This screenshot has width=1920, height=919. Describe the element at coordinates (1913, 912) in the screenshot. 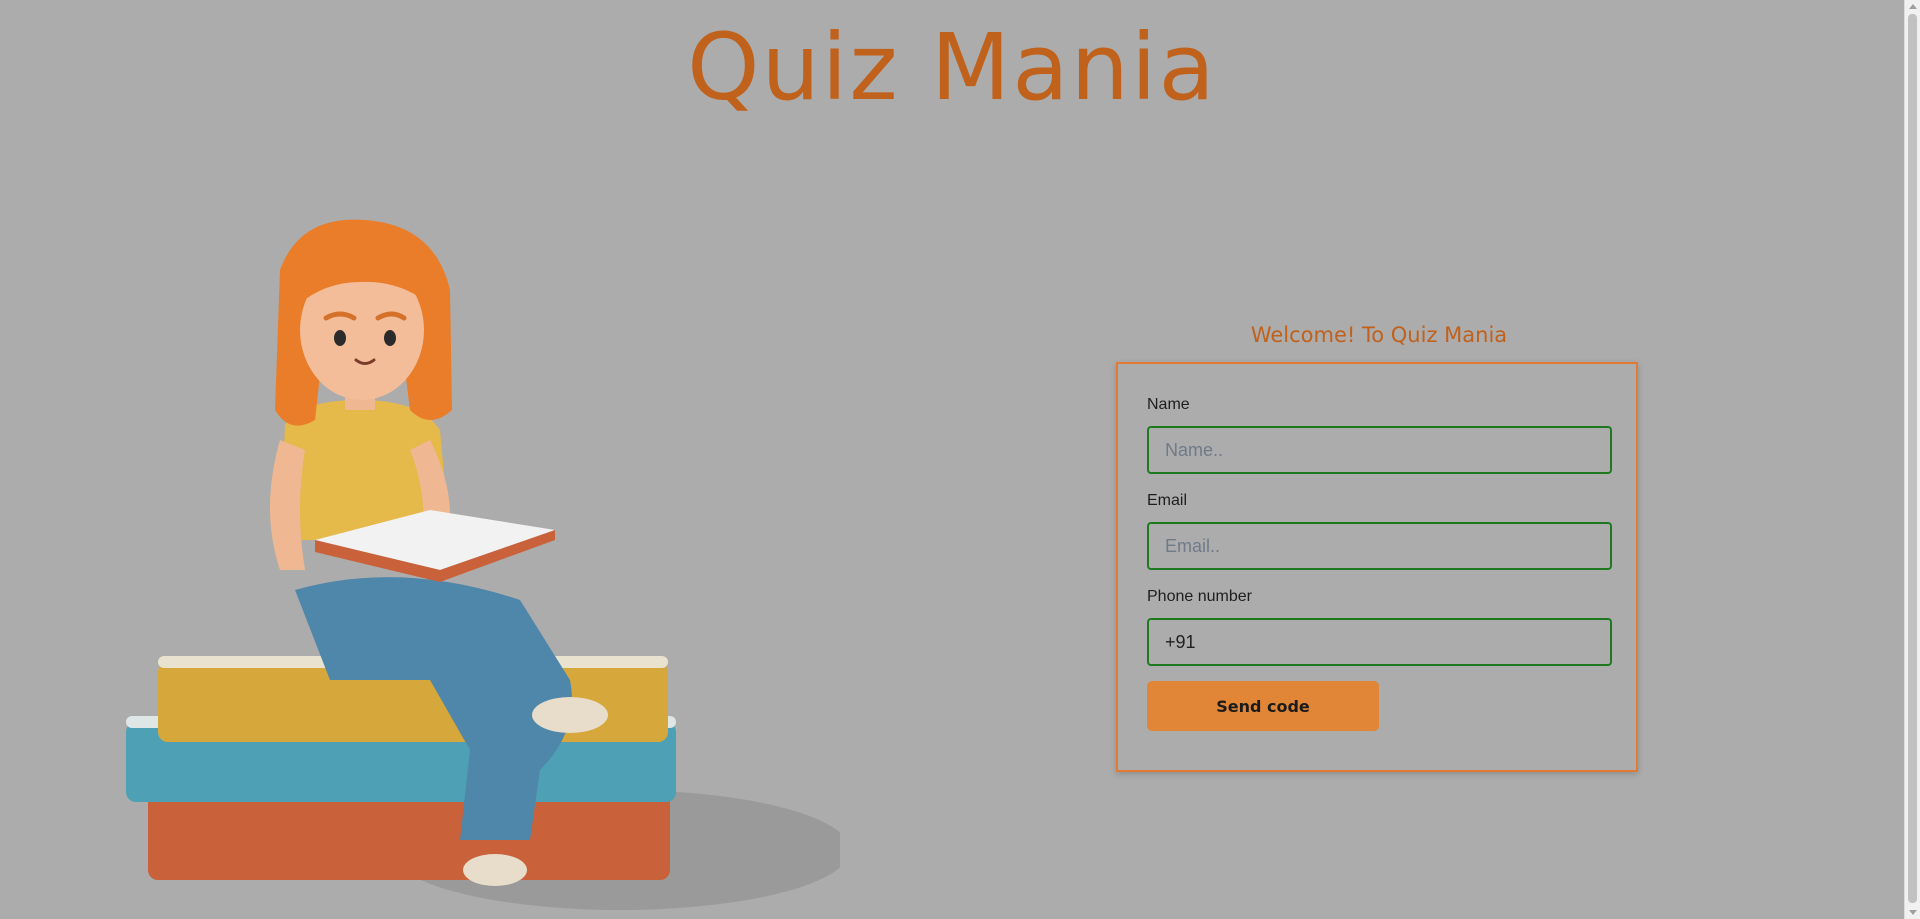

I see `scroll-down-icon` at that location.